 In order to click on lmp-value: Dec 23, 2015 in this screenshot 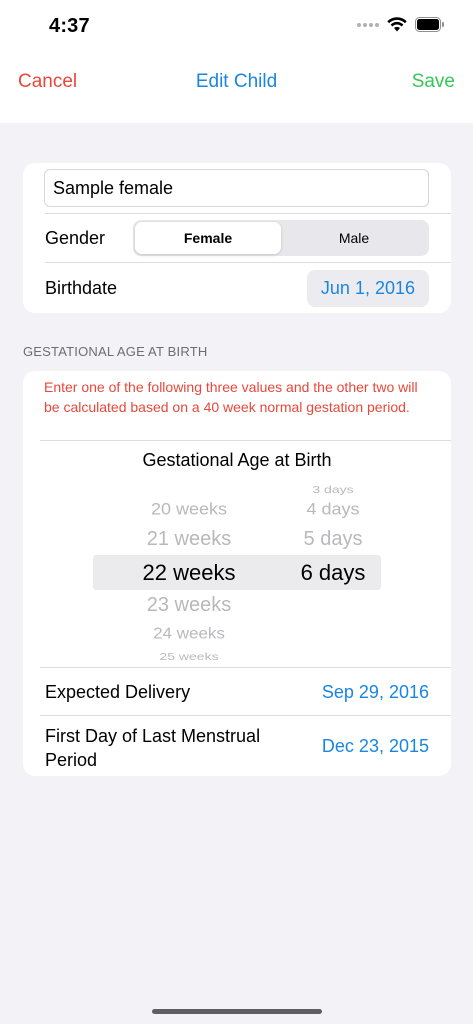, I will do `click(375, 746)`.